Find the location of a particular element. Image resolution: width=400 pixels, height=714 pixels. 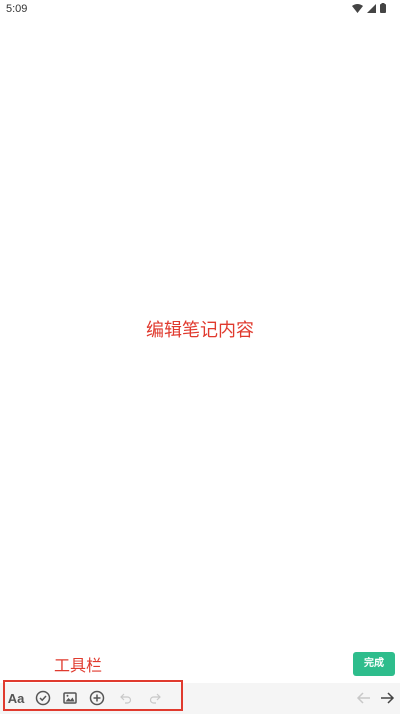

wifi-icon is located at coordinates (357, 8).